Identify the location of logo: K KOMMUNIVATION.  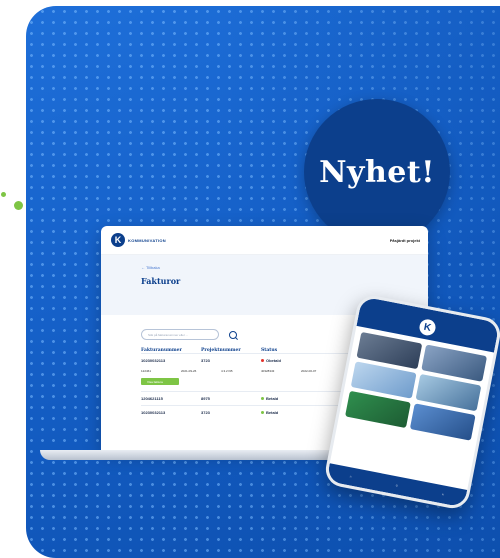
(138, 240).